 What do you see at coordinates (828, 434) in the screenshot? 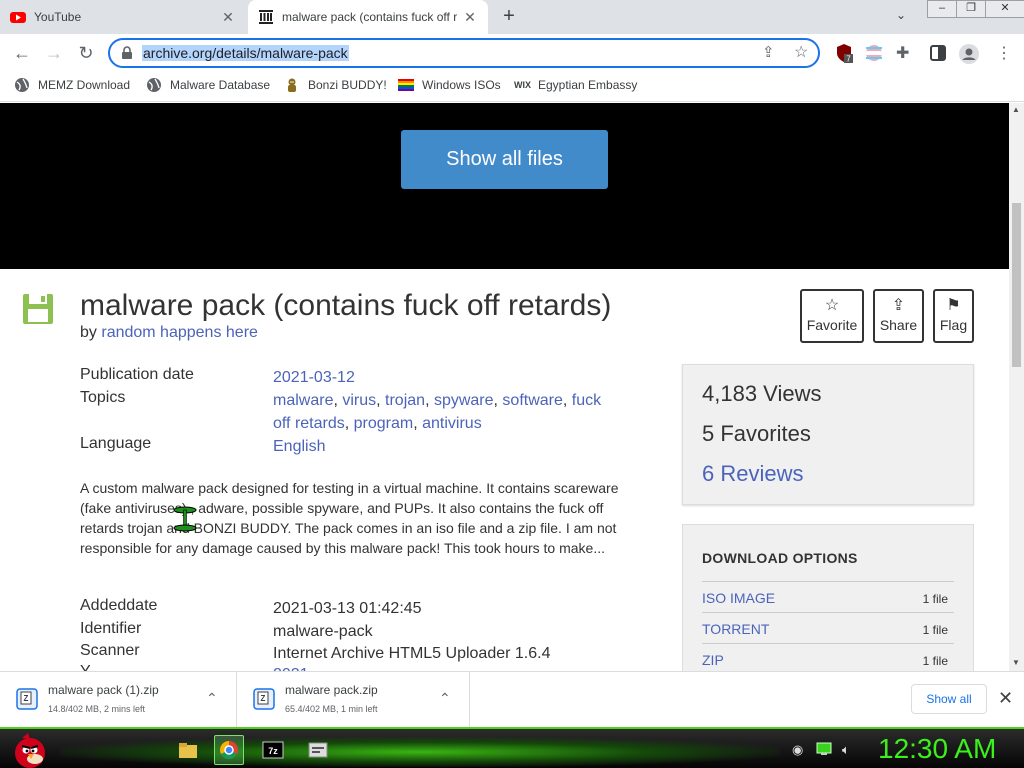
I see `stats-panel: 4,183 Views 5 Favorites 6 Reviews` at bounding box center [828, 434].